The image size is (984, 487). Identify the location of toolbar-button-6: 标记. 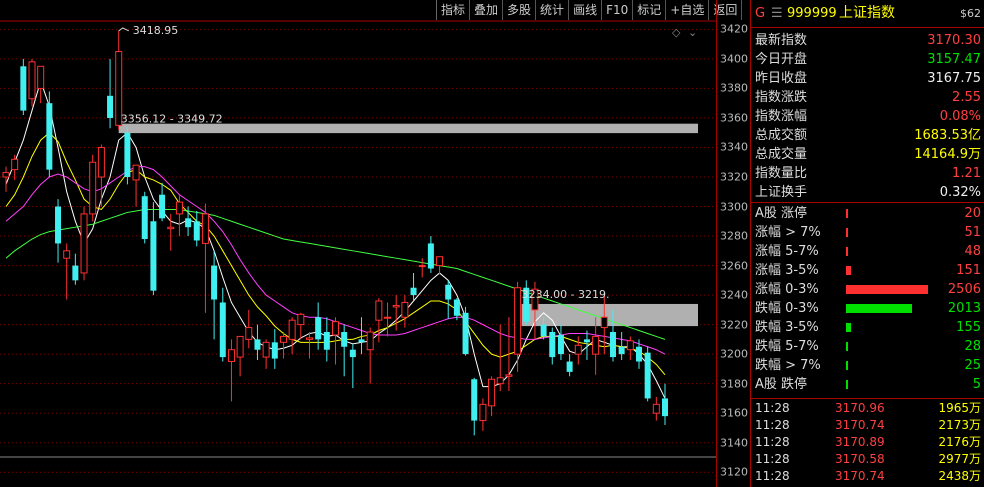
(650, 10).